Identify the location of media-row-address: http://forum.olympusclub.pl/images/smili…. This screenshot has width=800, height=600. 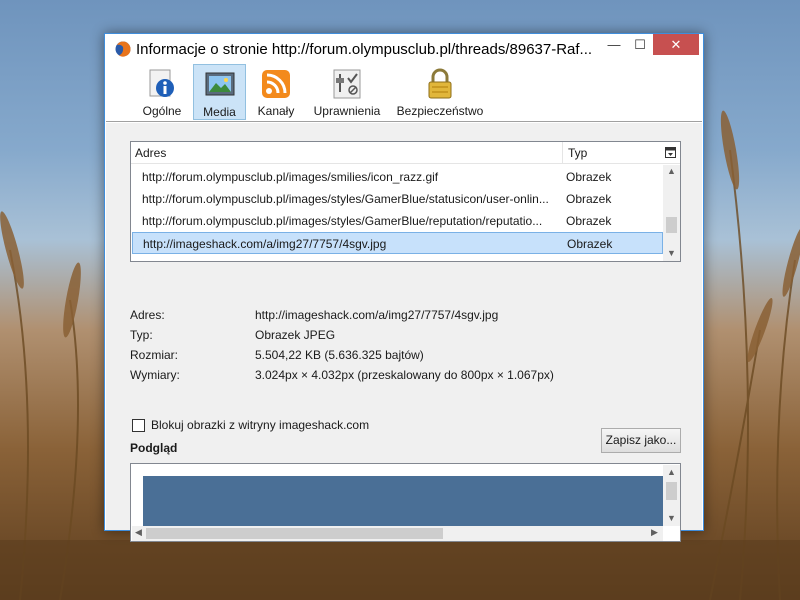
(290, 177).